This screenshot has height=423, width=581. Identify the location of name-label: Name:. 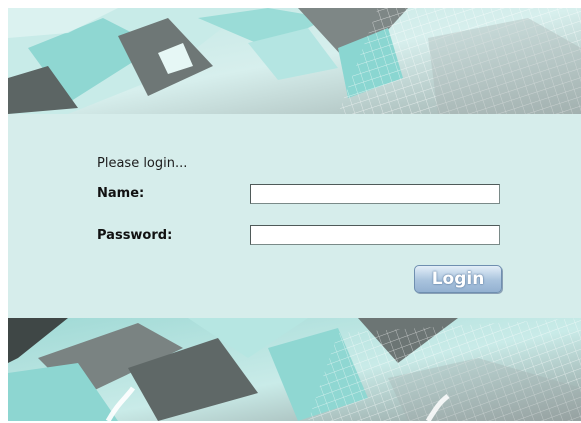
(121, 193).